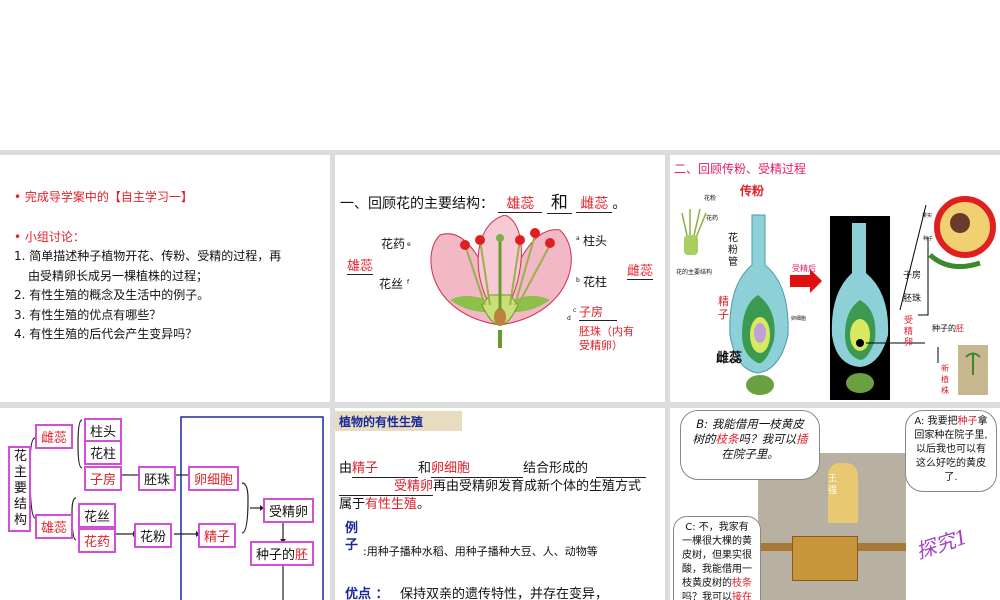  What do you see at coordinates (804, 268) in the screenshot?
I see `label-after-fertilization: 受精后` at bounding box center [804, 268].